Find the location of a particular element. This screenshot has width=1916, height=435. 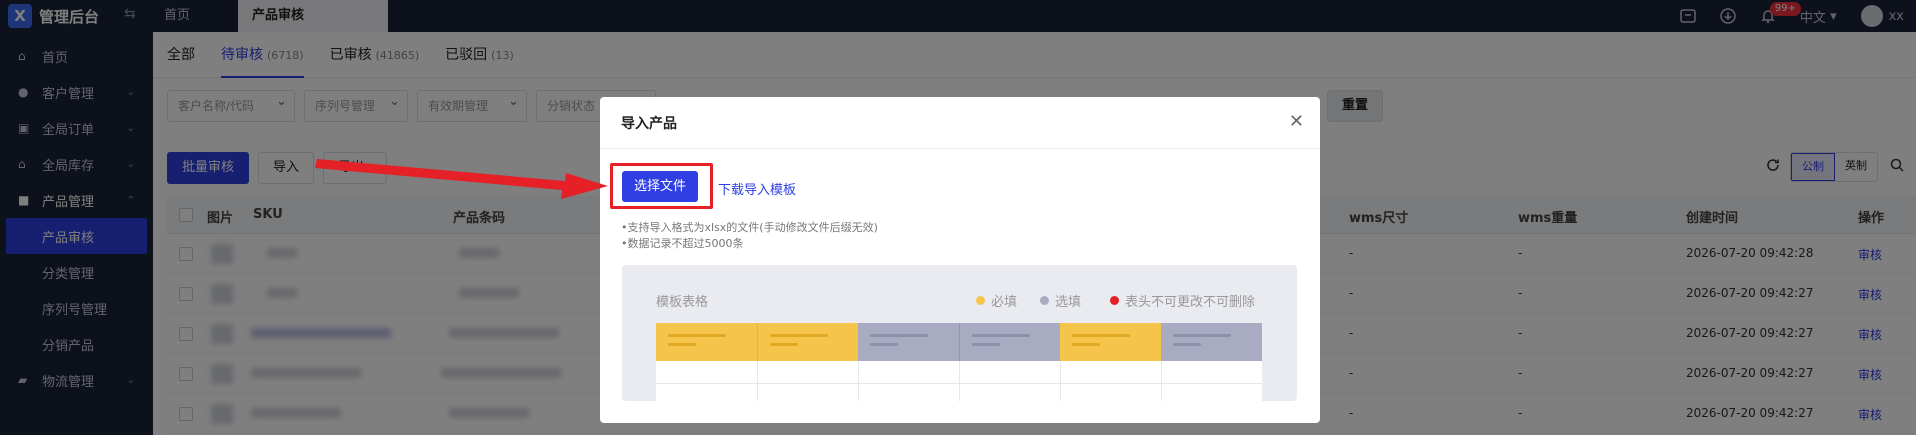

dialog-title: 导入产品 is located at coordinates (649, 123).